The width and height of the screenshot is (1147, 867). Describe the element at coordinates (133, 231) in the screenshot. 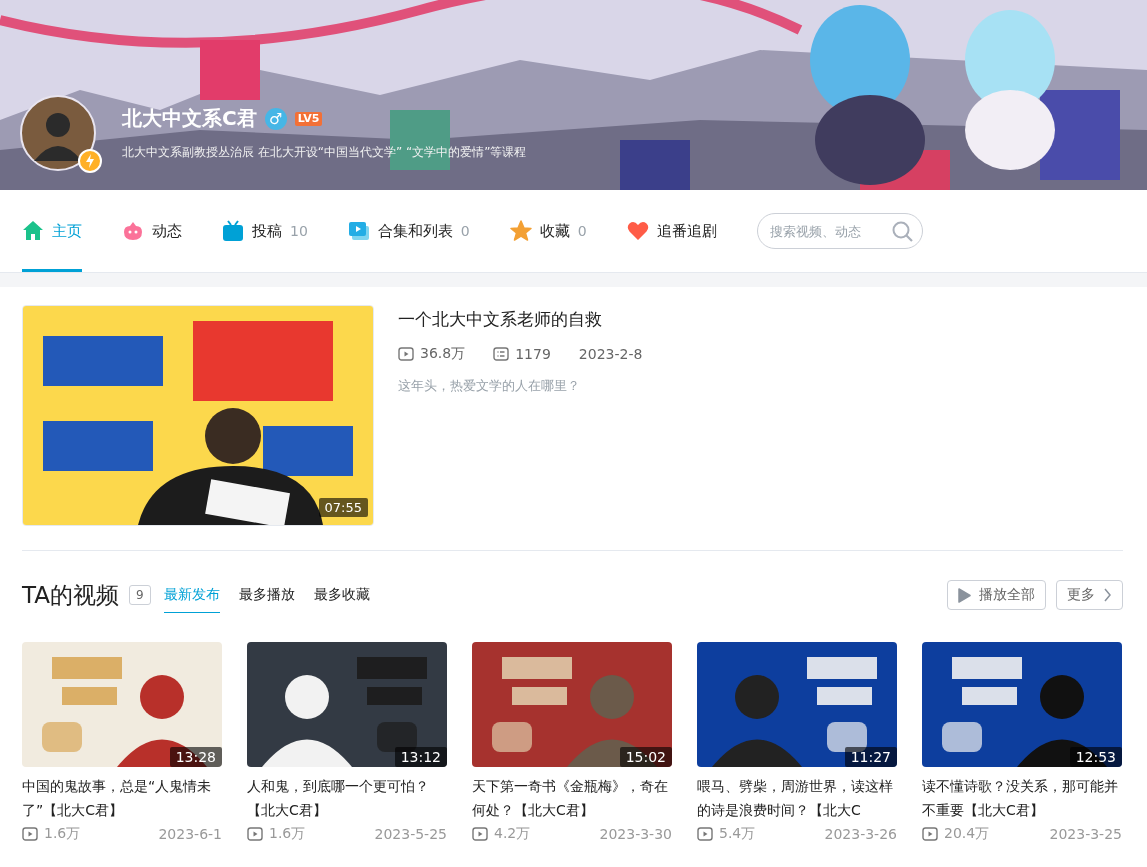

I see `blob-icon` at that location.